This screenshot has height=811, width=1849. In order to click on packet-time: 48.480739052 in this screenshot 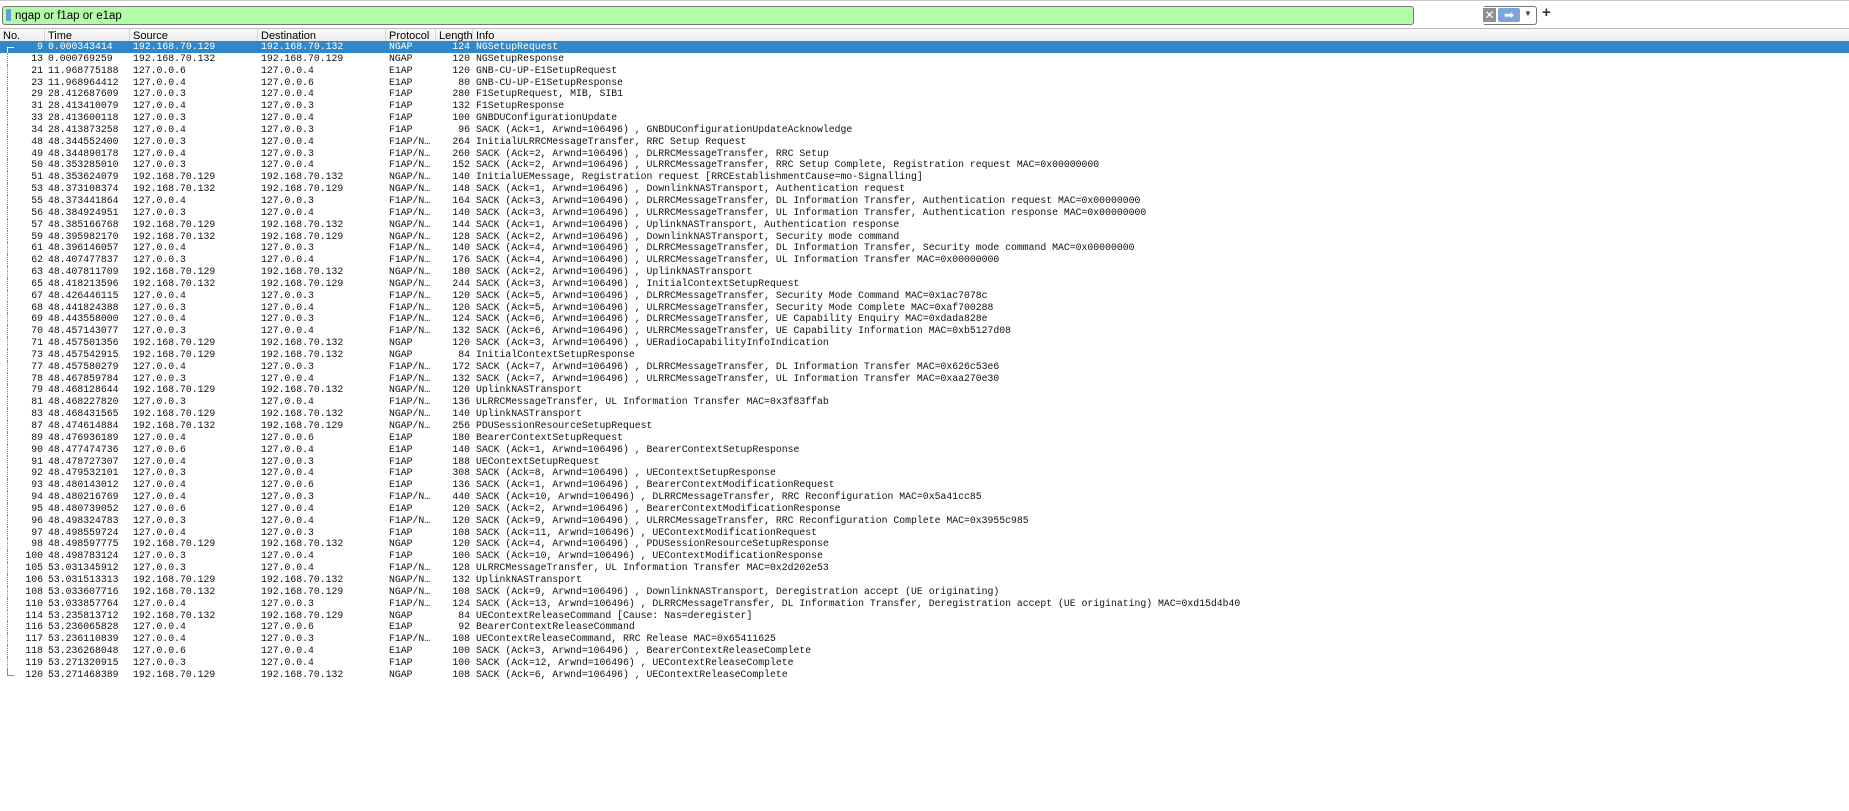, I will do `click(83, 508)`.